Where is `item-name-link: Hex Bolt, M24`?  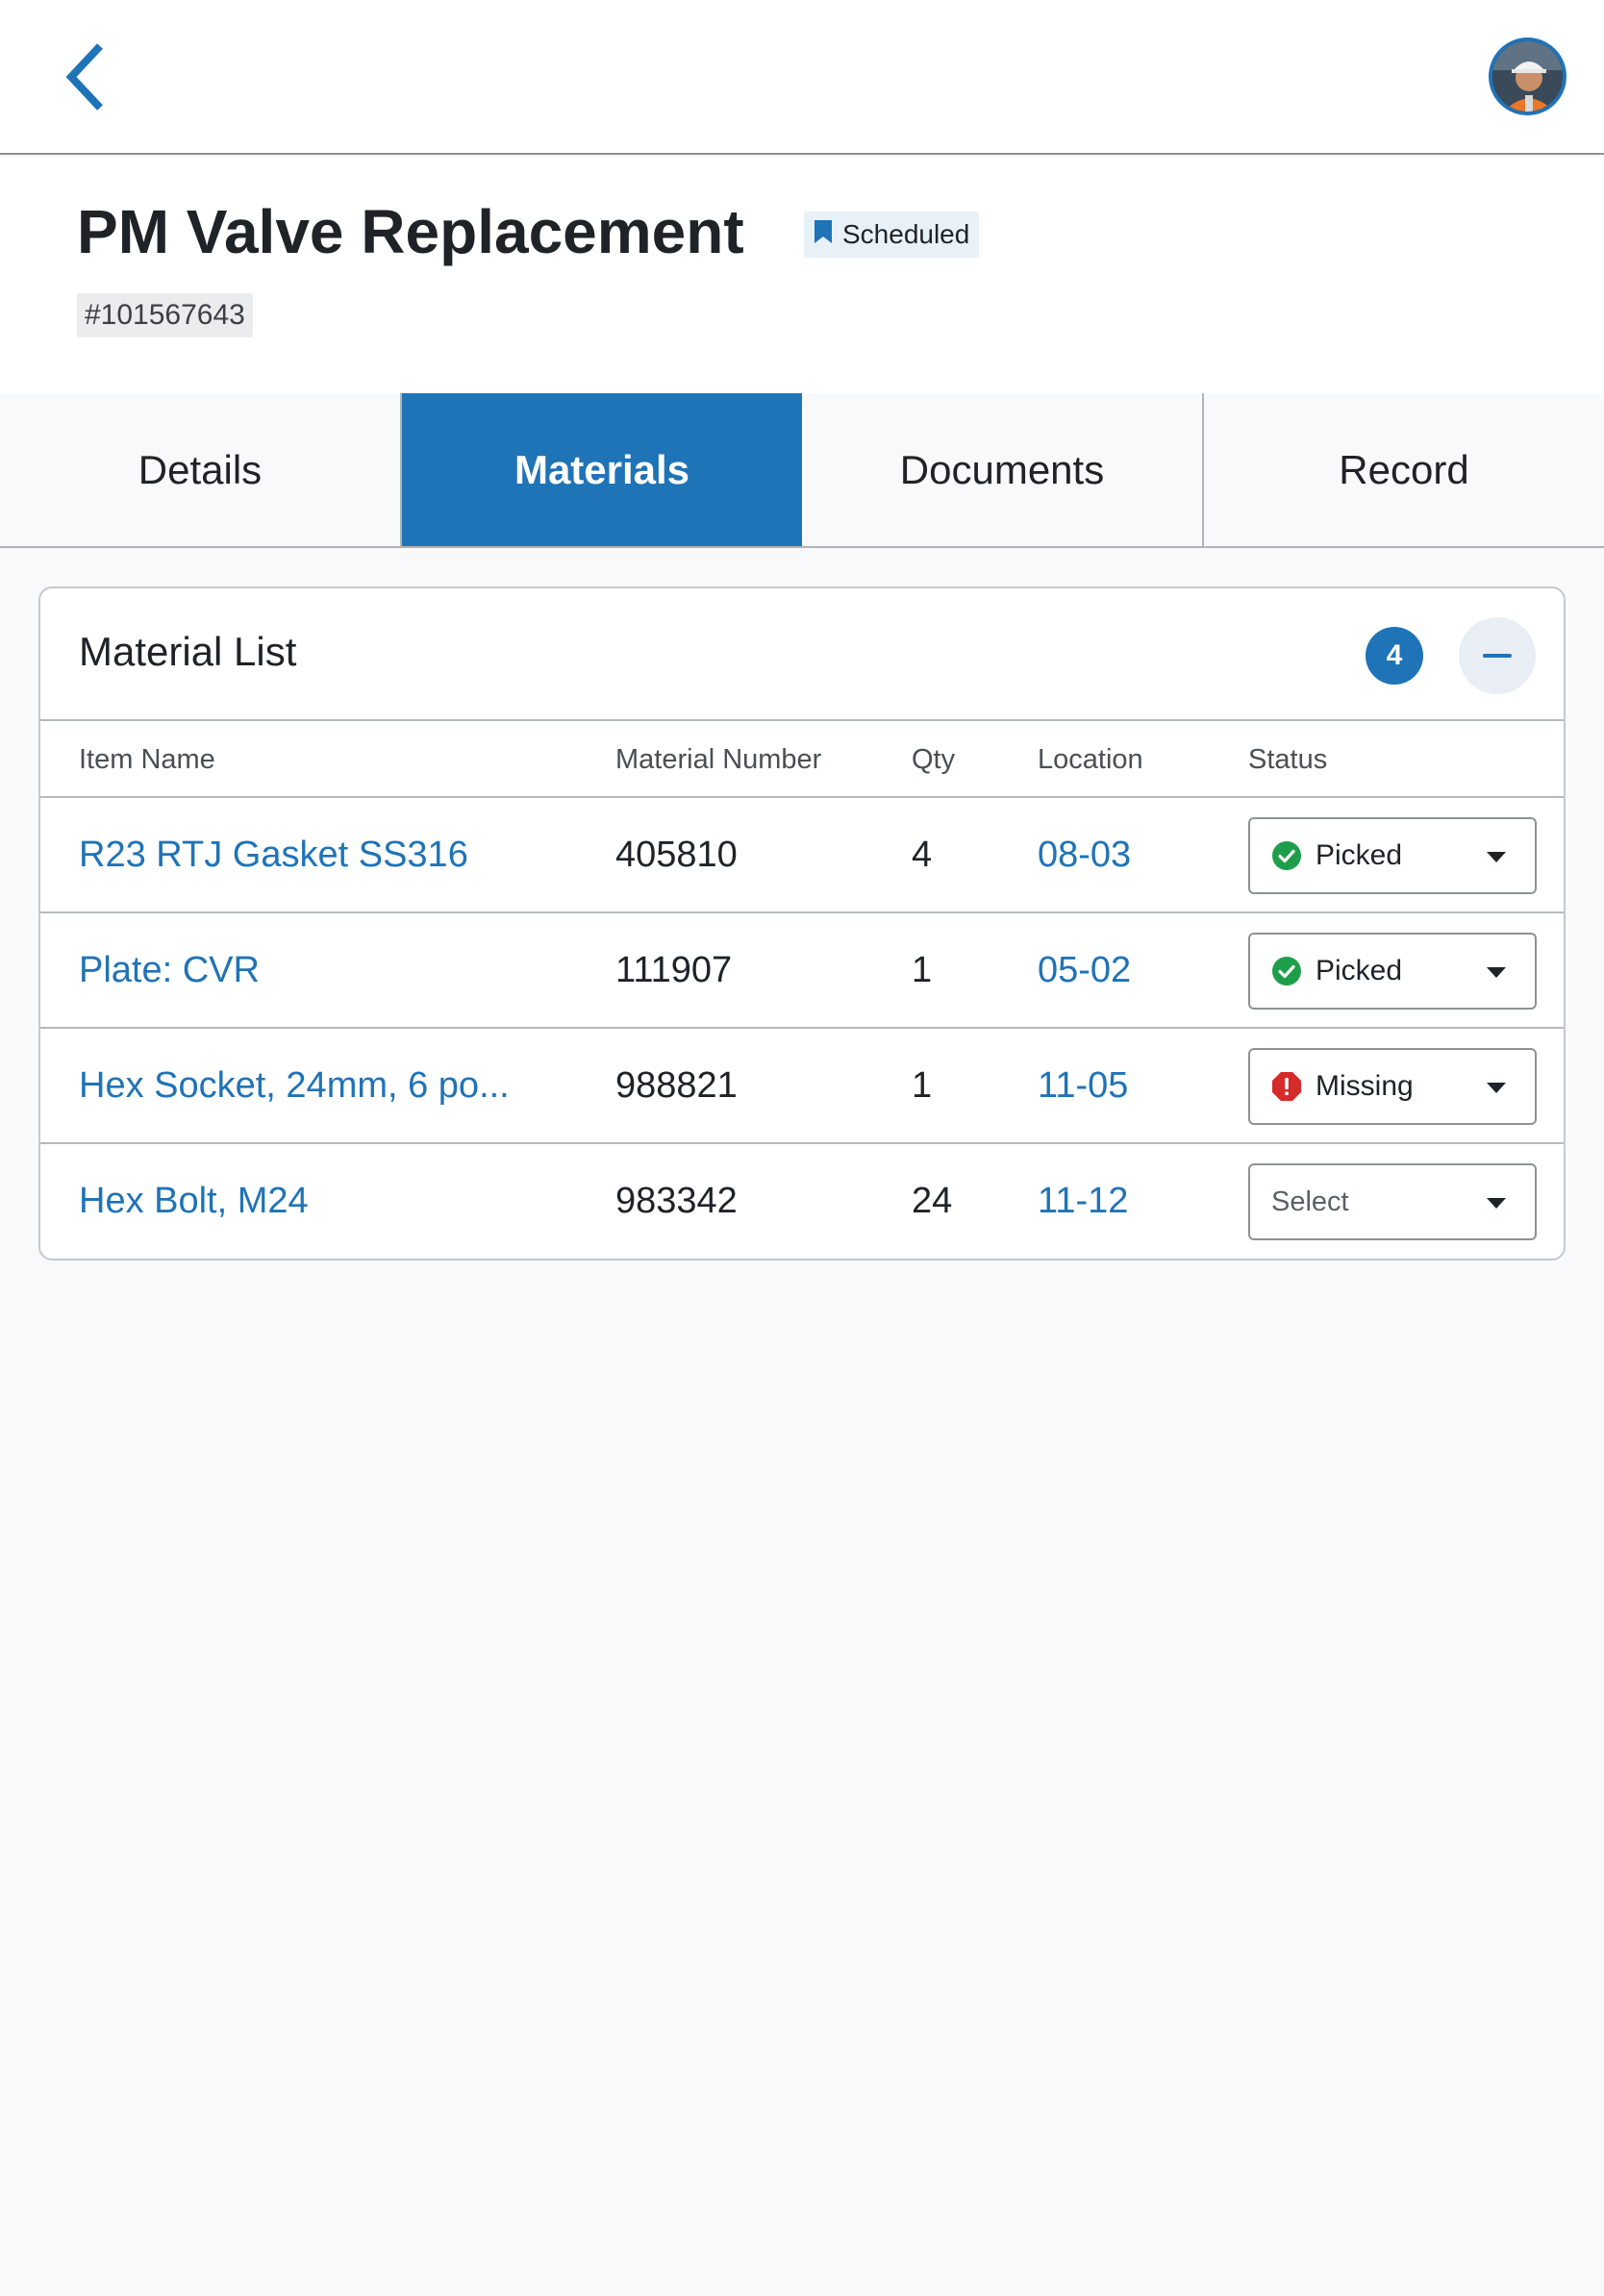 item-name-link: Hex Bolt, M24 is located at coordinates (194, 1201).